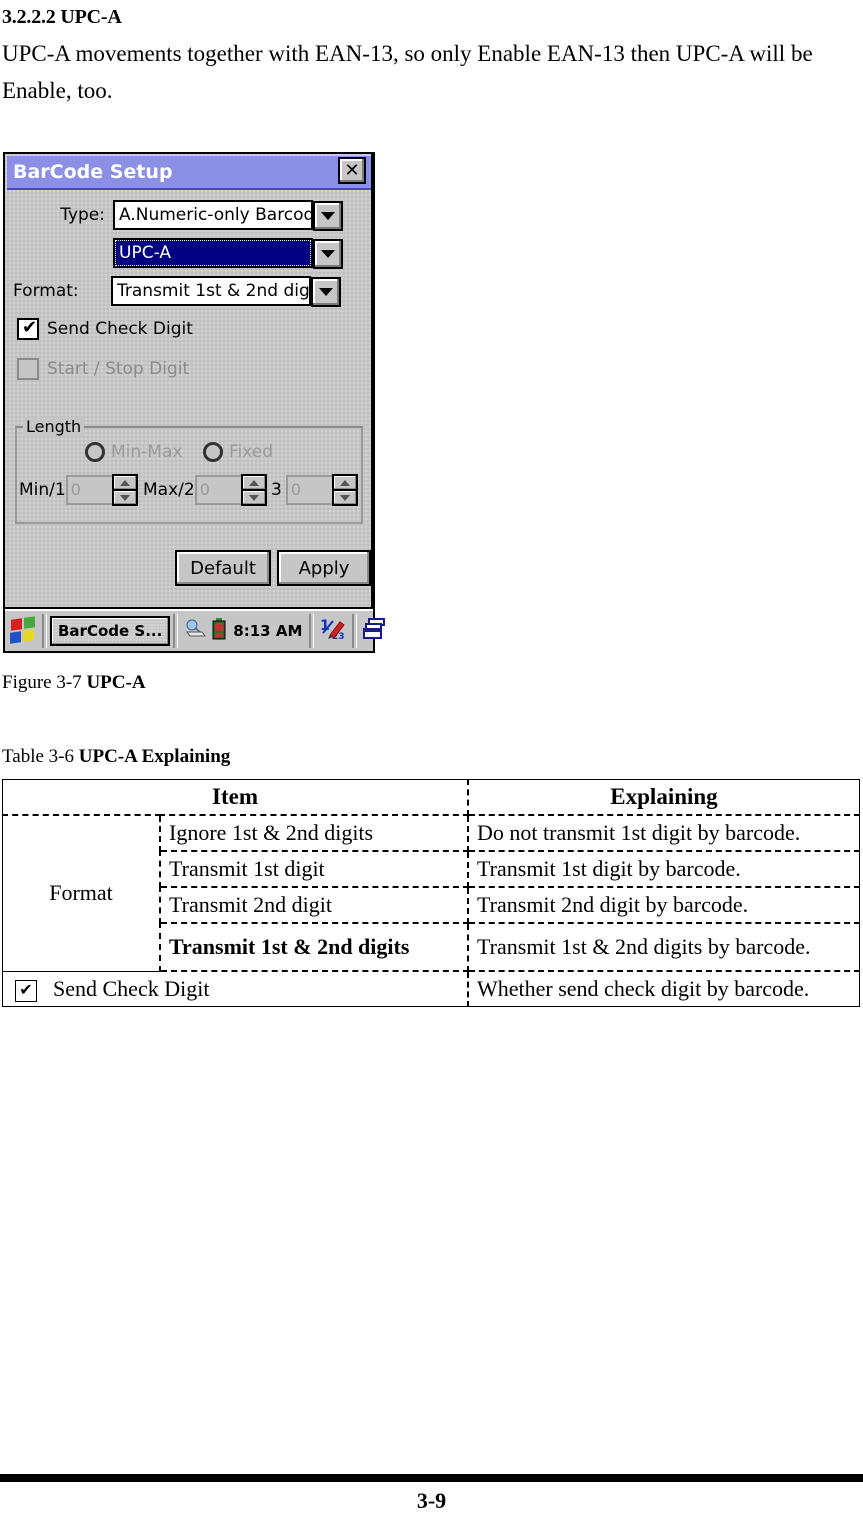 This screenshot has height=1519, width=863. I want to click on figure-caption: Figure 3-7 UPC-A, so click(74, 683).